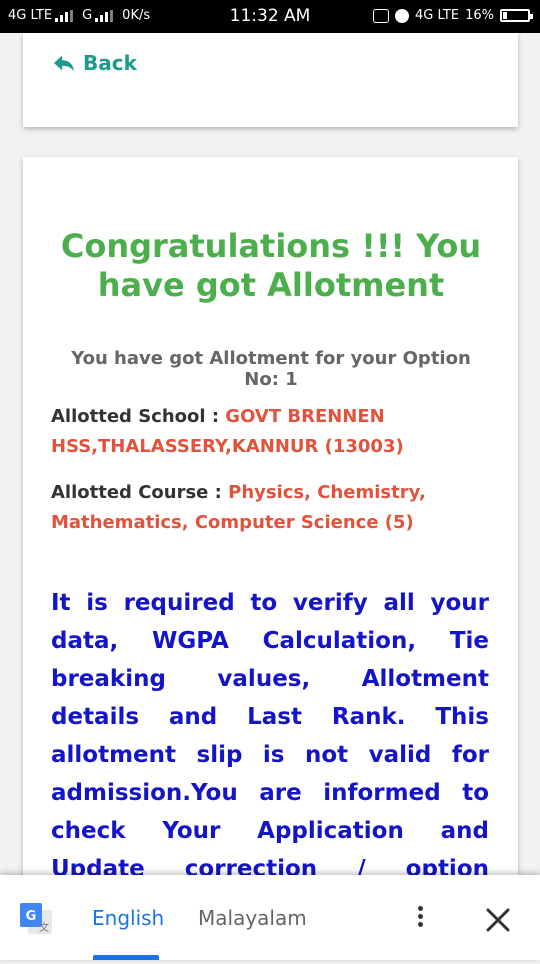 This screenshot has width=540, height=964. I want to click on vibrate-icon, so click(381, 15).